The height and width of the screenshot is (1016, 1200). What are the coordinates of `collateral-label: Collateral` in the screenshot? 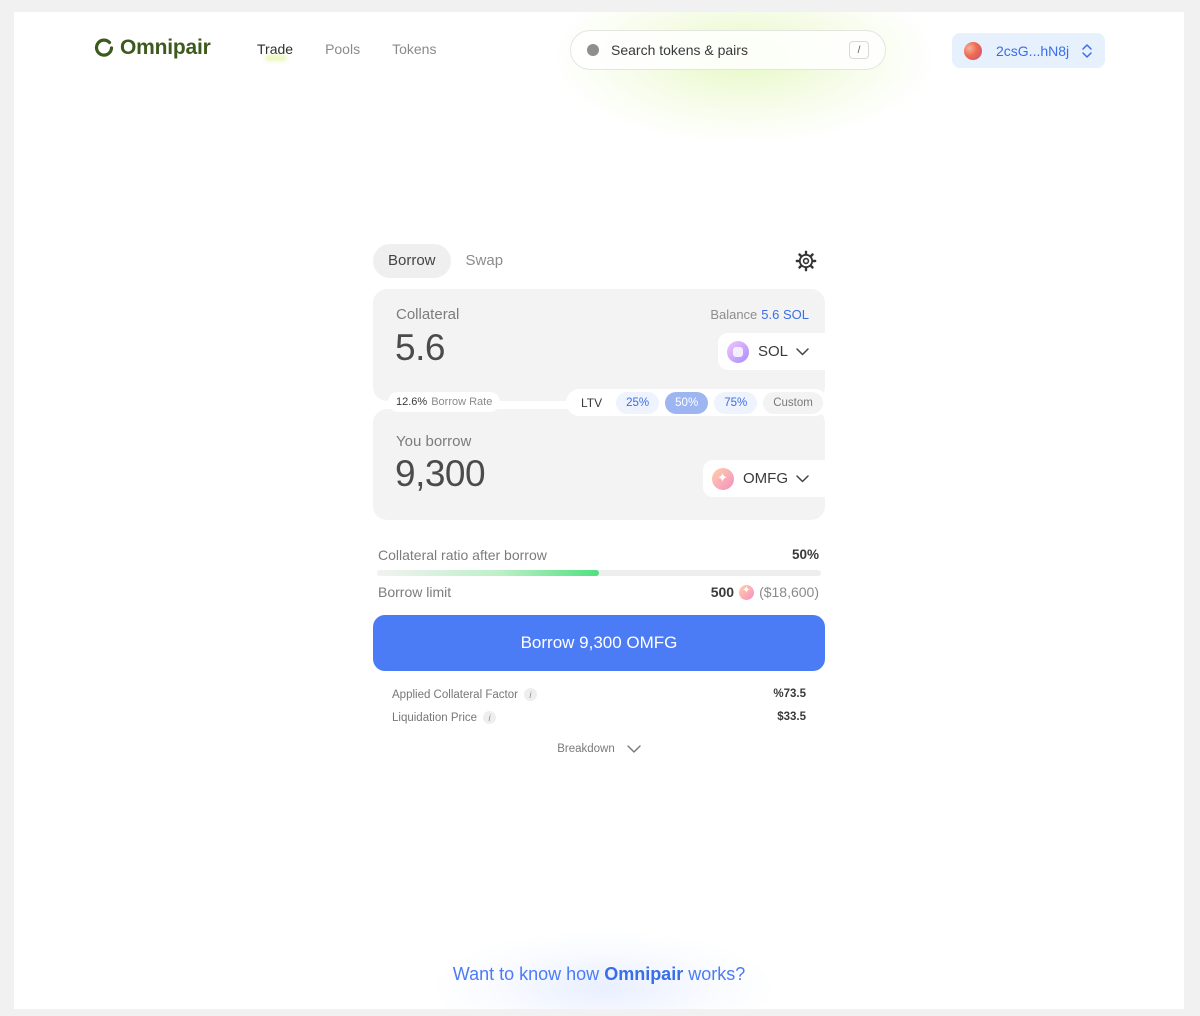 It's located at (428, 314).